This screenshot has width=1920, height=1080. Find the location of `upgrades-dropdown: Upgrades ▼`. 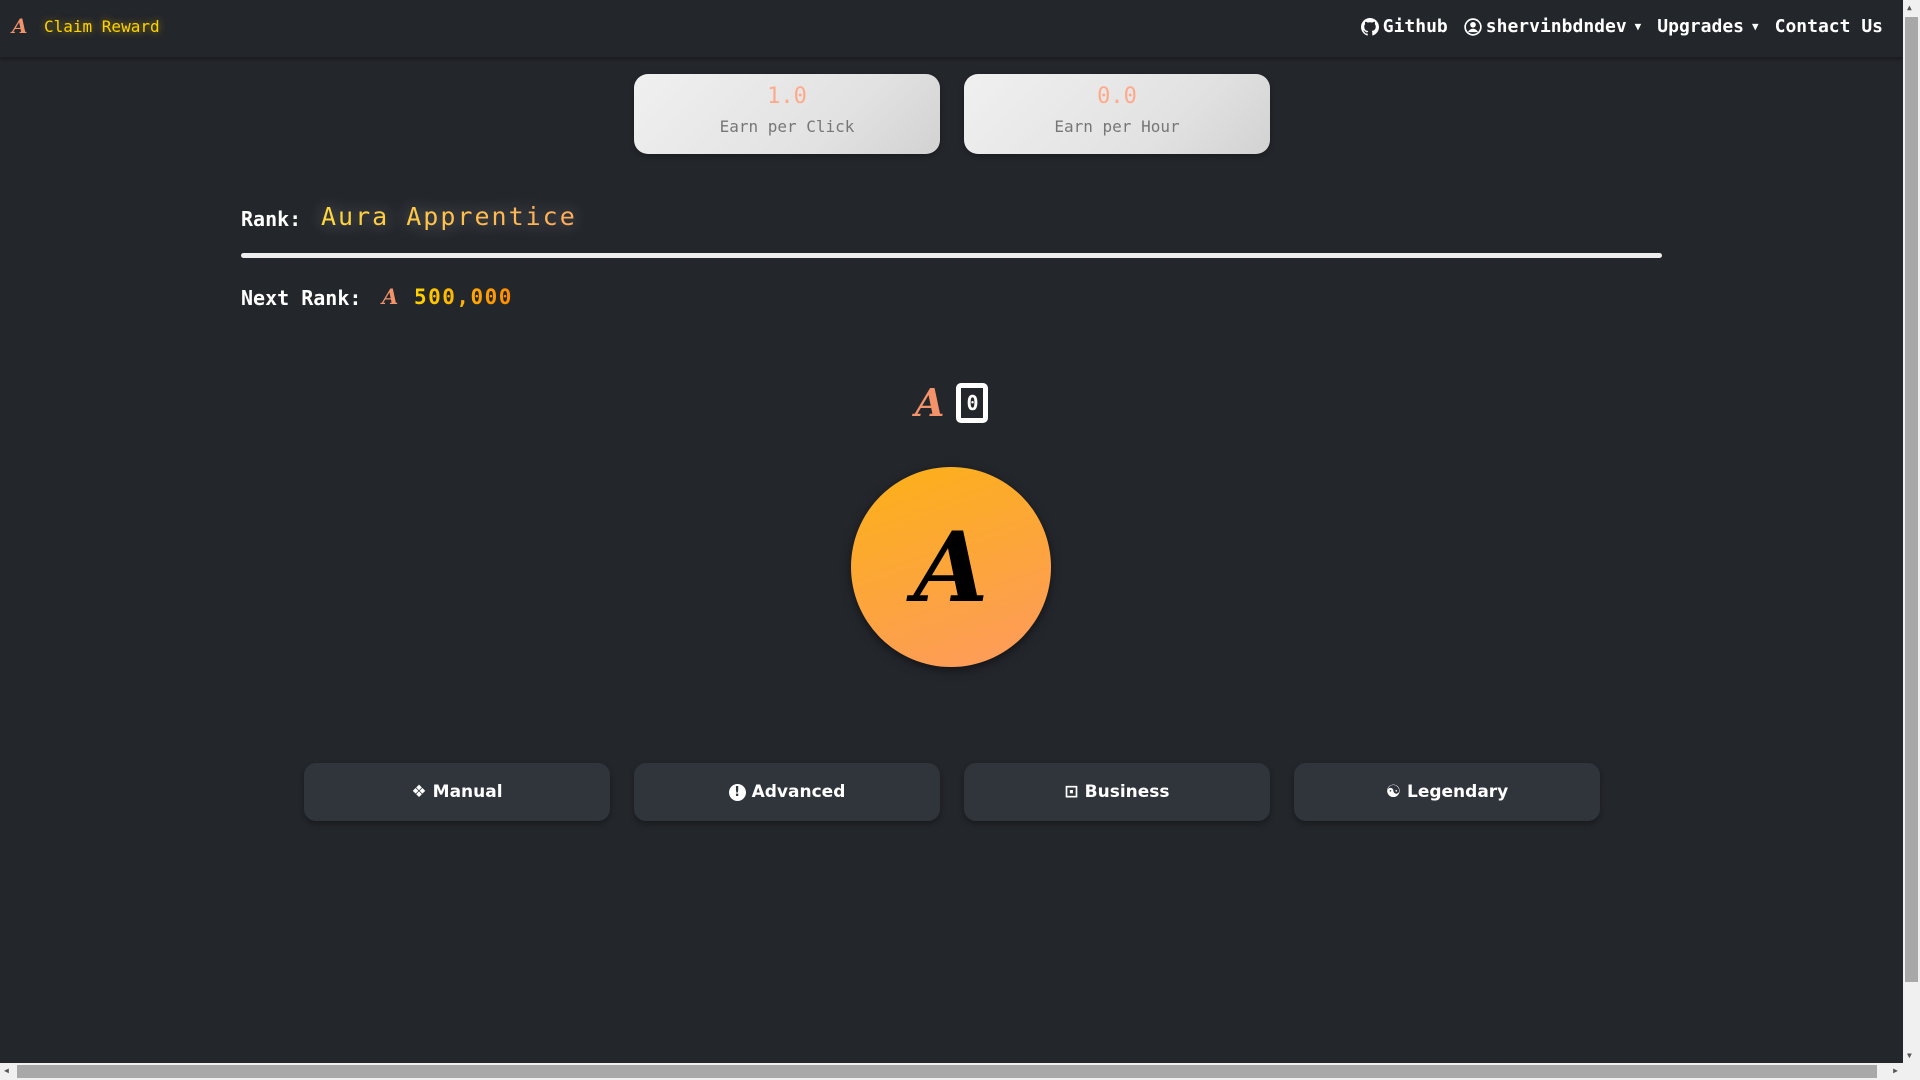

upgrades-dropdown: Upgrades ▼ is located at coordinates (1707, 26).